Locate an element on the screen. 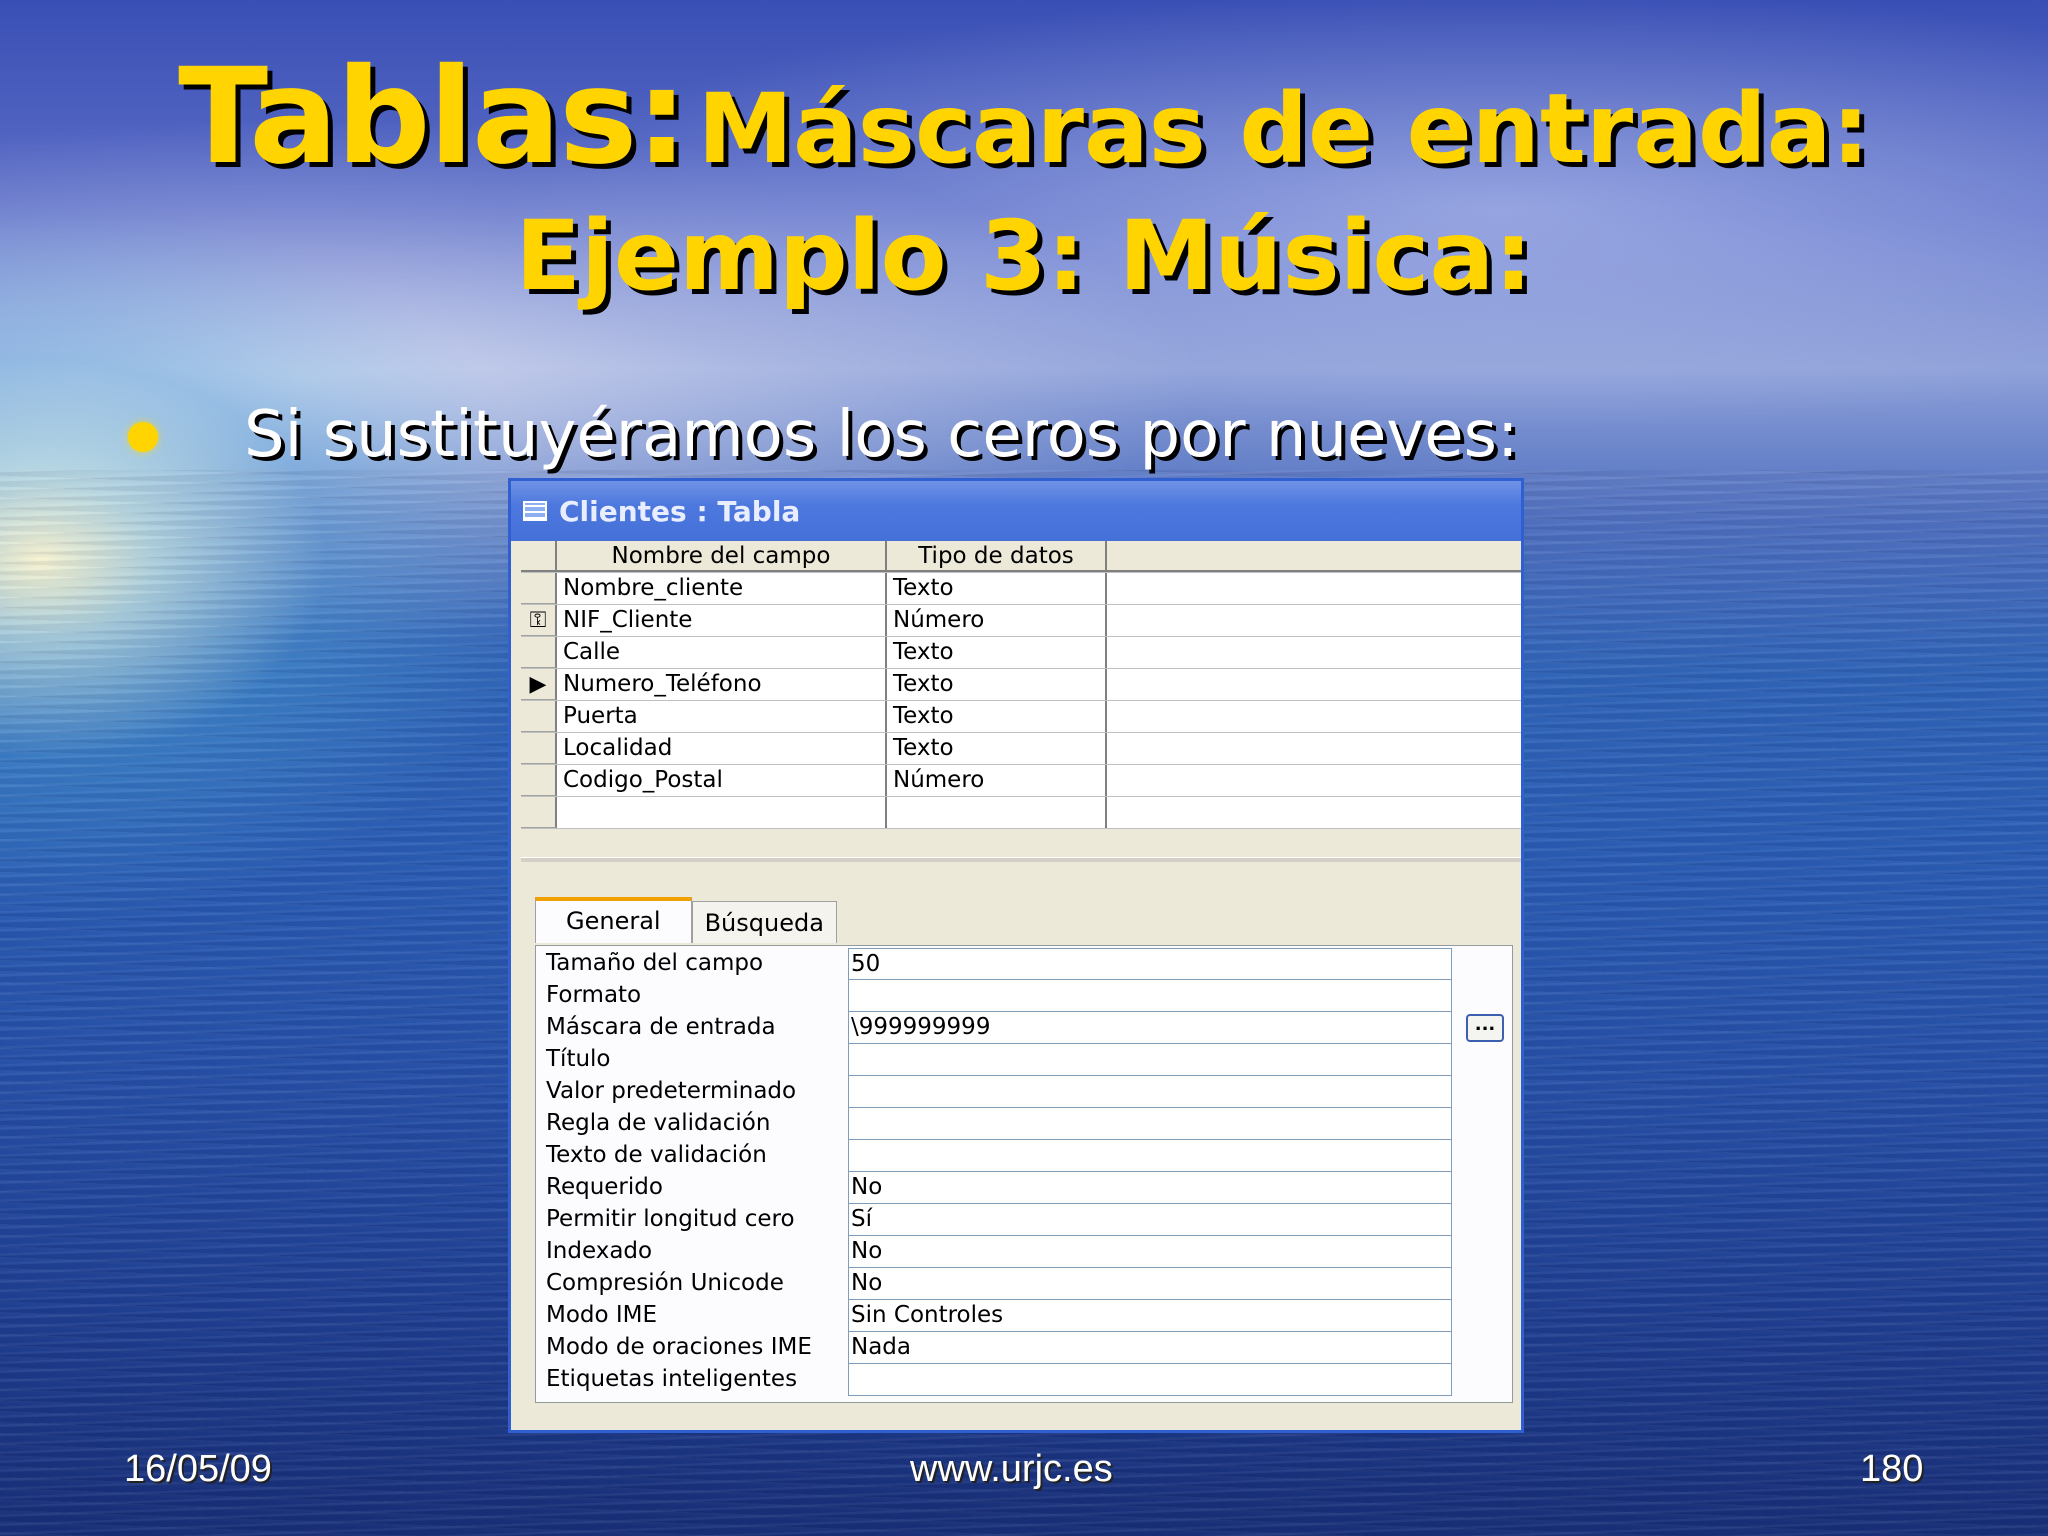  field-name-cell: NIF_Cliente is located at coordinates (722, 620).